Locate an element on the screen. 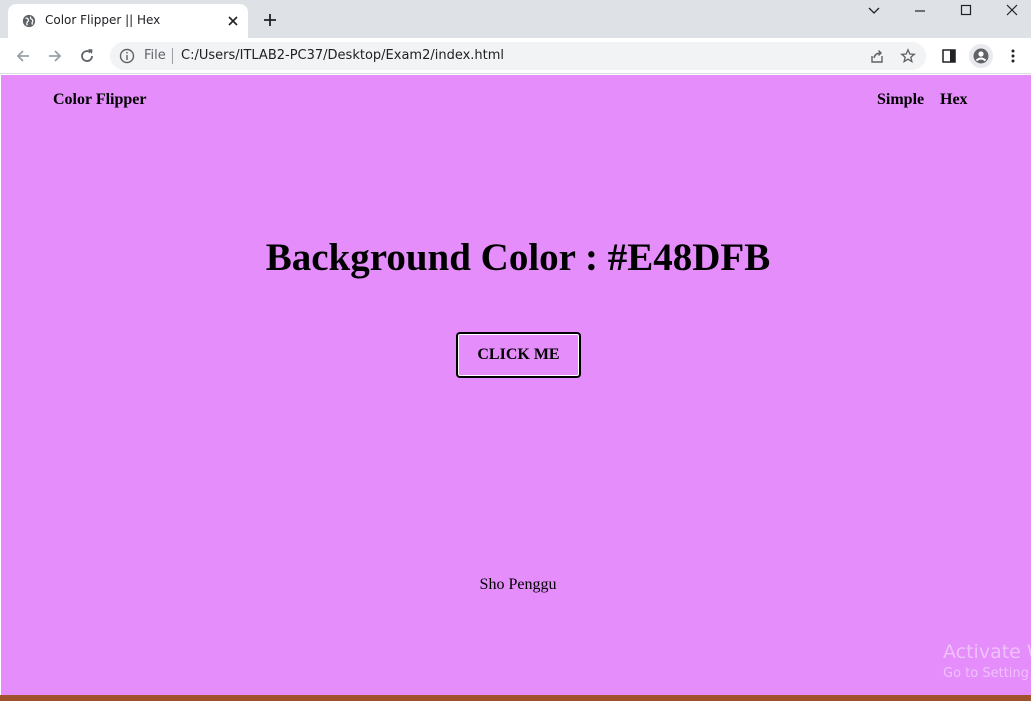  profile-button is located at coordinates (981, 56).